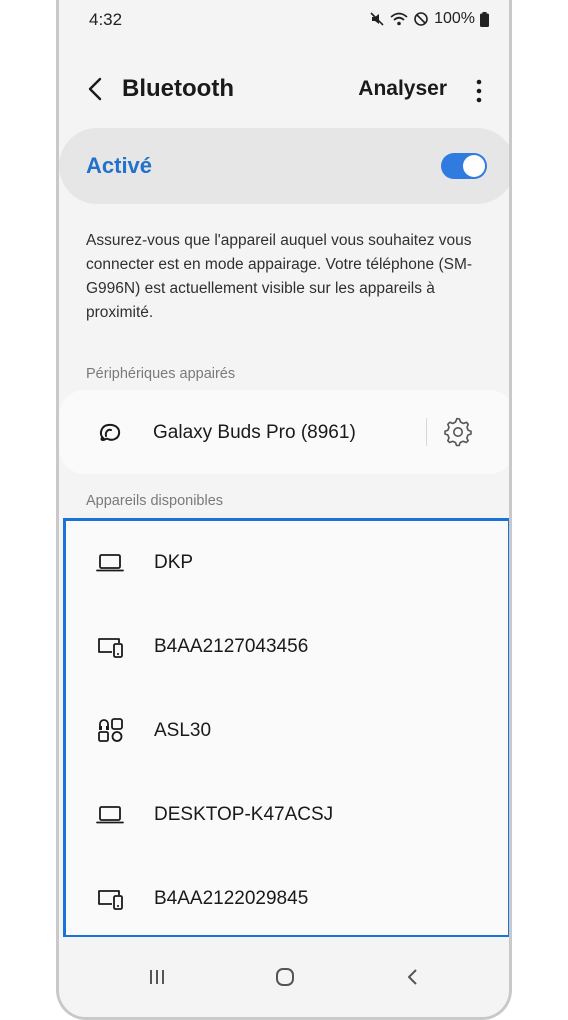 Image resolution: width=568 pixels, height=1020 pixels. I want to click on gear-icon, so click(457, 432).